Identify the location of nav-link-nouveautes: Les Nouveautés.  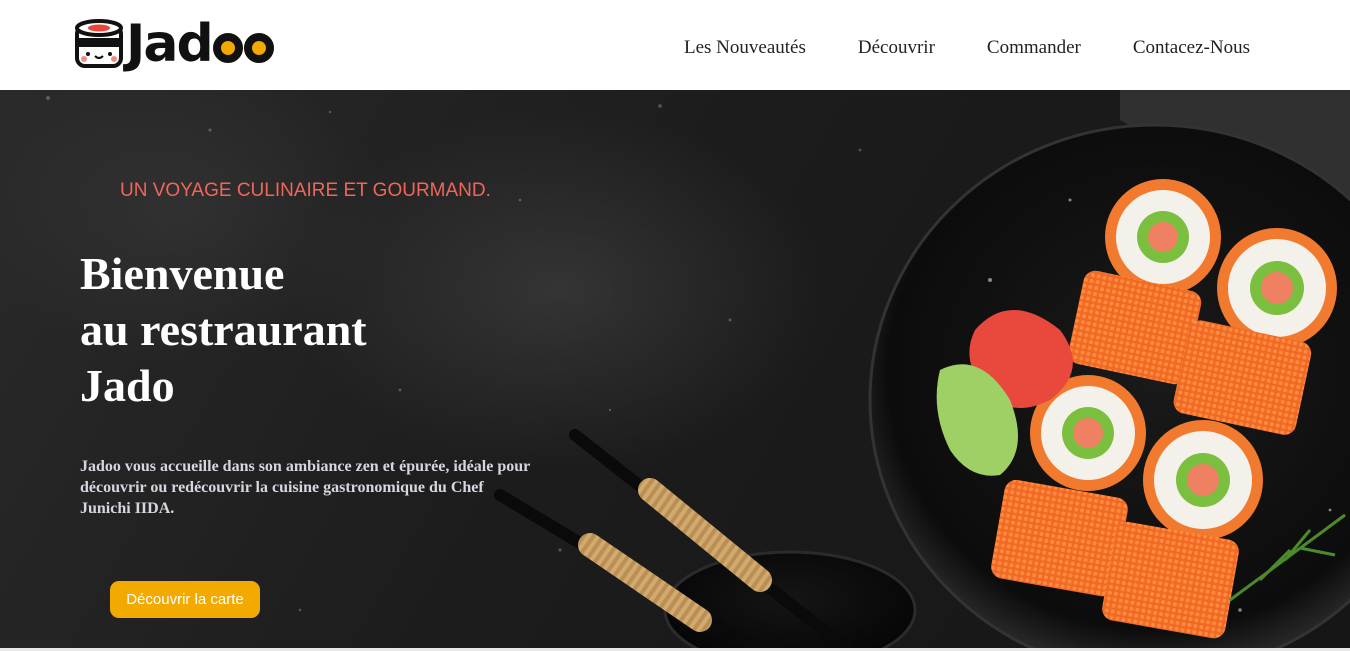
(745, 48).